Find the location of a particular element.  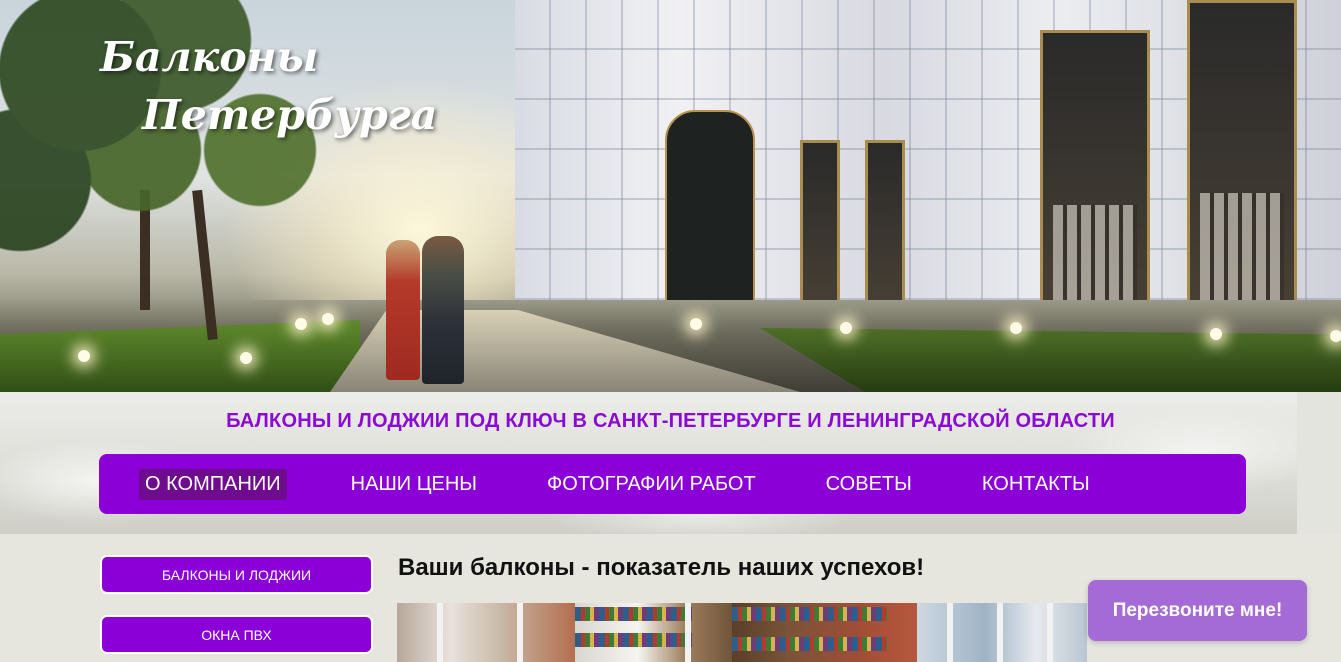

nav-item-contacts: КОНТАКТЫ is located at coordinates (1036, 484).